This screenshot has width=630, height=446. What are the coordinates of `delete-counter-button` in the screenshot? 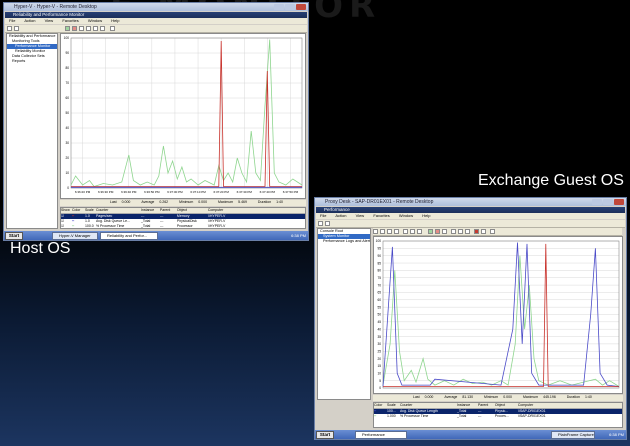 It's located at (74, 28).